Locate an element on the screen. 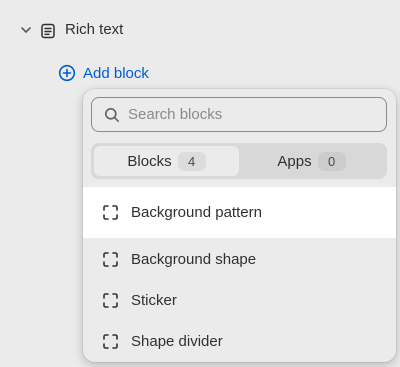 This screenshot has width=400, height=367. plus-circle-icon is located at coordinates (67, 73).